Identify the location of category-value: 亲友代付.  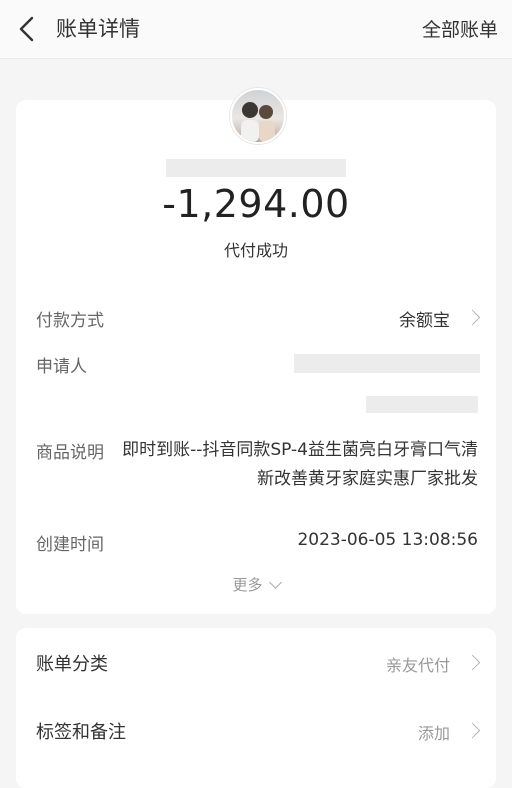
(418, 664).